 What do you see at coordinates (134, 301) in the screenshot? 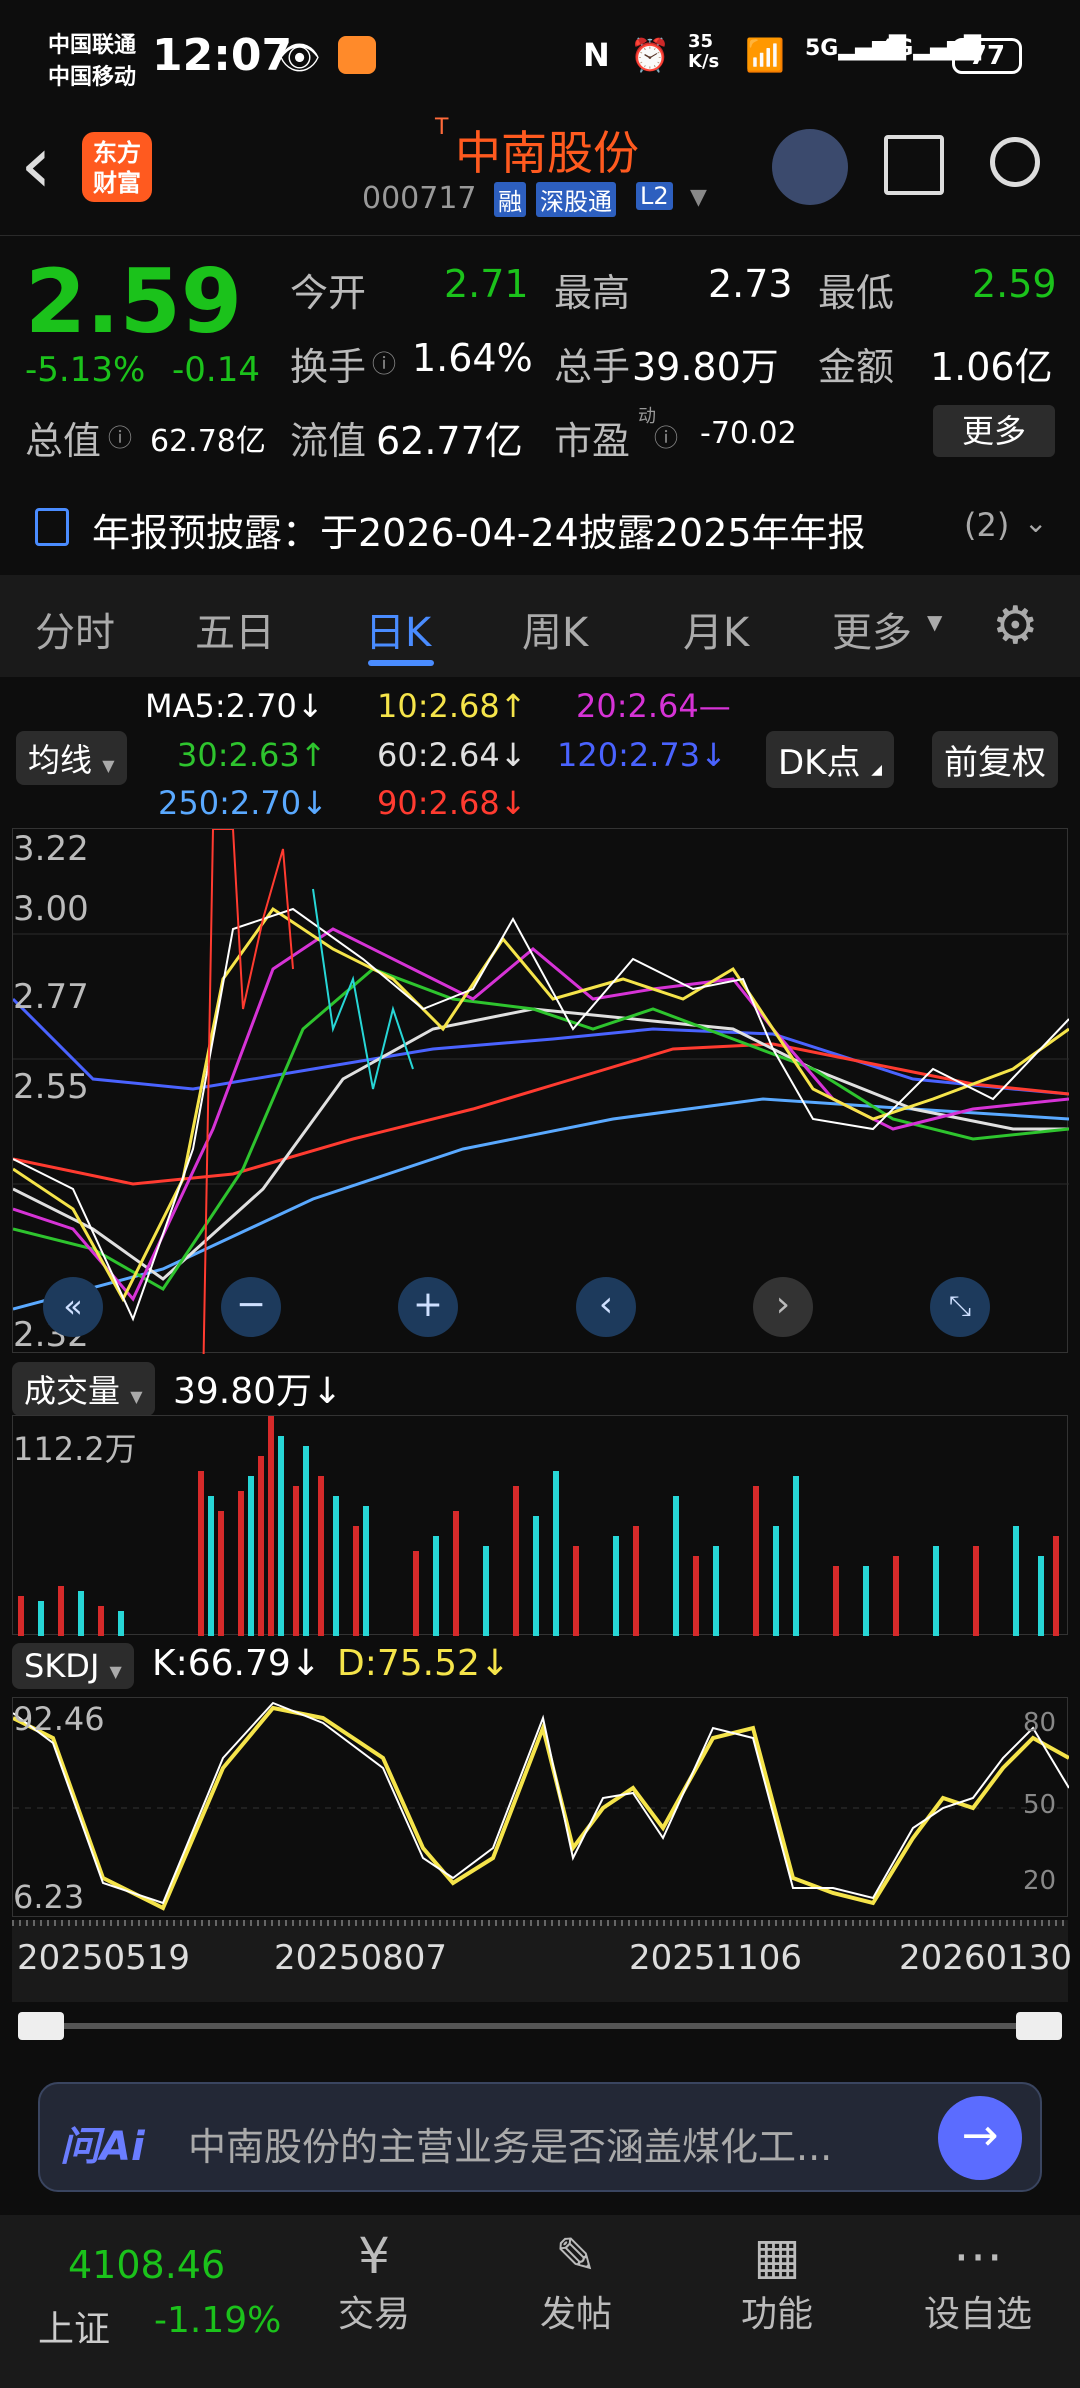
I see `last-price: 2.59` at bounding box center [134, 301].